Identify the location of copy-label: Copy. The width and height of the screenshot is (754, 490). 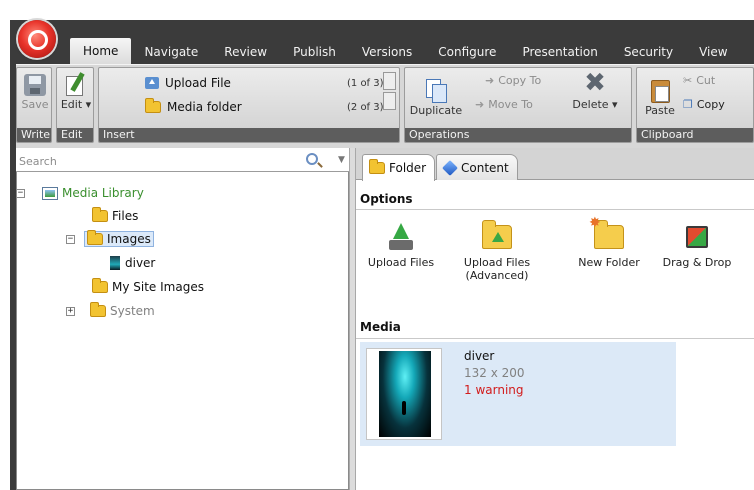
(710, 104).